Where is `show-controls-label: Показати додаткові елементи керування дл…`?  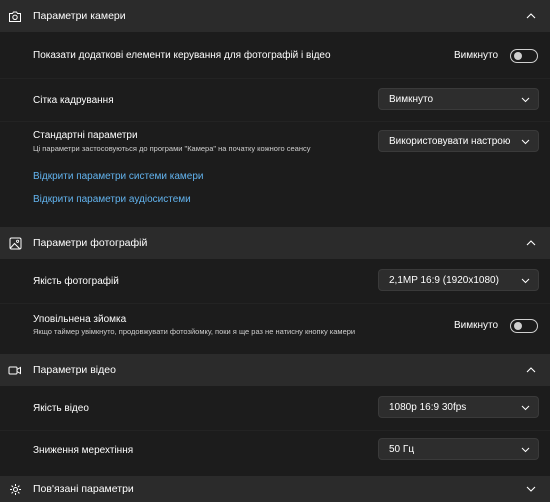
show-controls-label: Показати додаткові елементи керування дл… is located at coordinates (182, 55).